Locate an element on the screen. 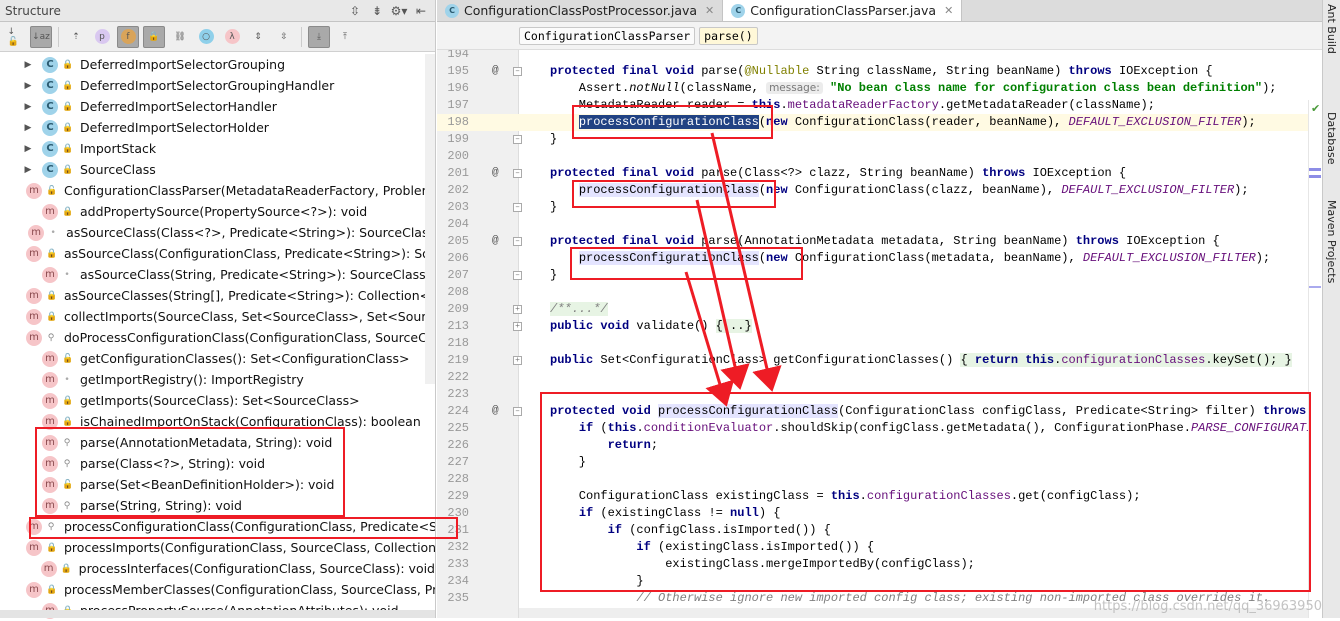  show-properties-button: p is located at coordinates (102, 37).